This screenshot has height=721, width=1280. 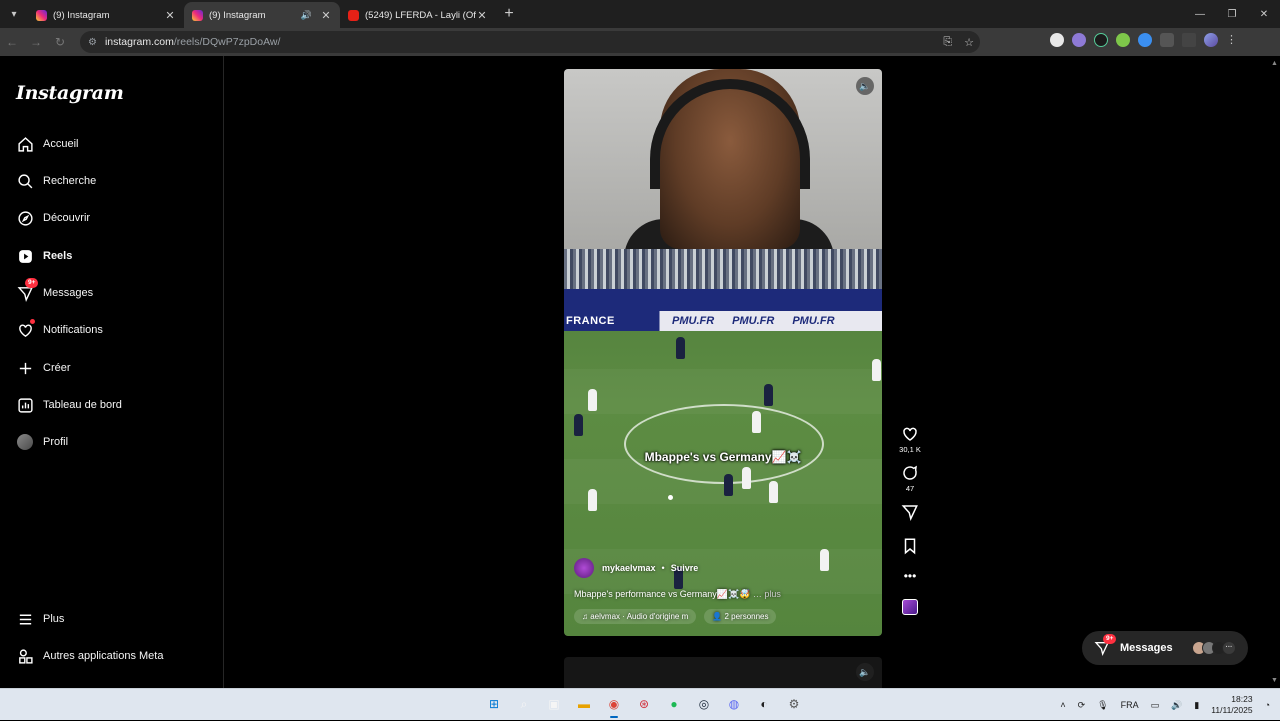 What do you see at coordinates (910, 512) in the screenshot?
I see `share-action` at bounding box center [910, 512].